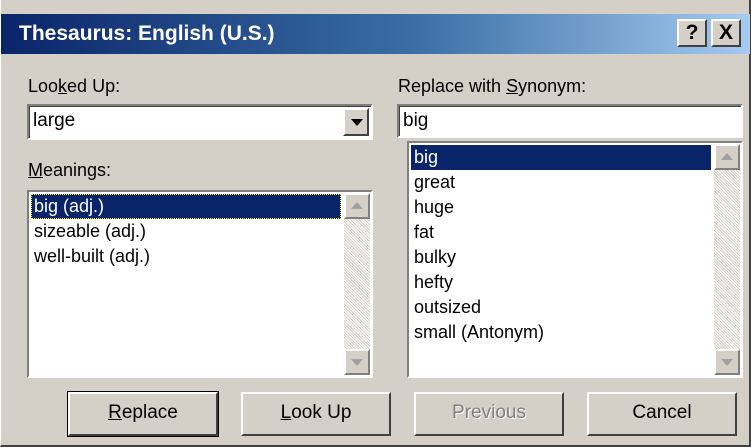 This screenshot has height=447, width=751. I want to click on meaning-item: well-built (adj.), so click(186, 256).